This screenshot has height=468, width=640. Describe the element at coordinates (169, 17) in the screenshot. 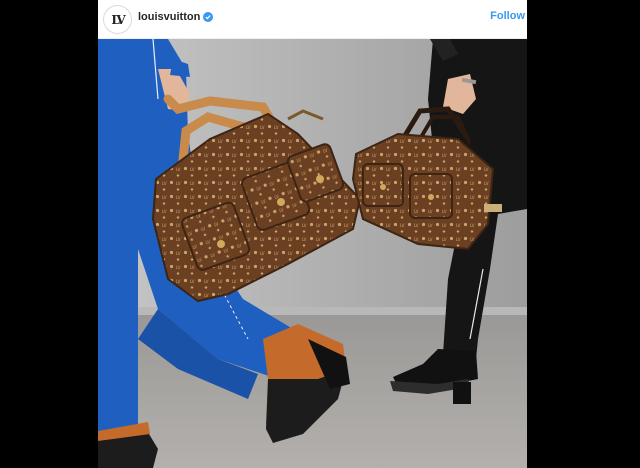

I see `username-link: louisvuitton` at that location.